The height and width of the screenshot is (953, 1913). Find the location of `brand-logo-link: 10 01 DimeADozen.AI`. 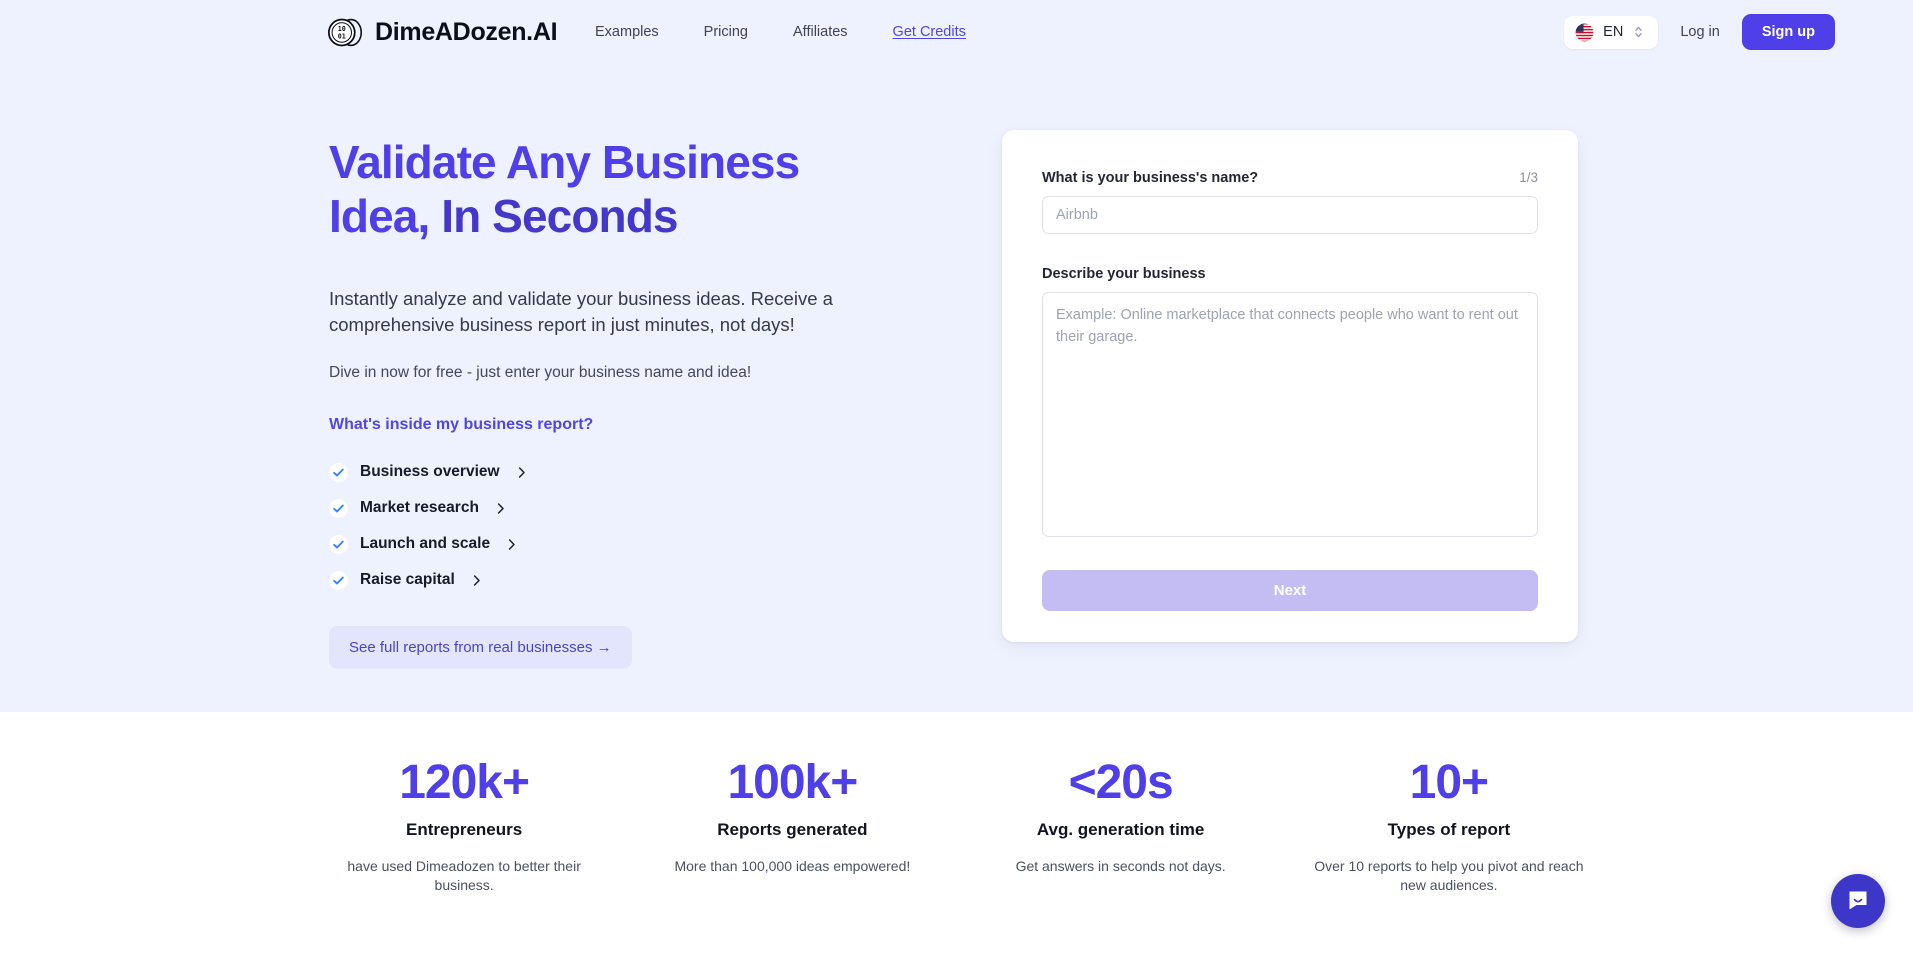

brand-logo-link: 10 01 DimeADozen.AI is located at coordinates (442, 32).